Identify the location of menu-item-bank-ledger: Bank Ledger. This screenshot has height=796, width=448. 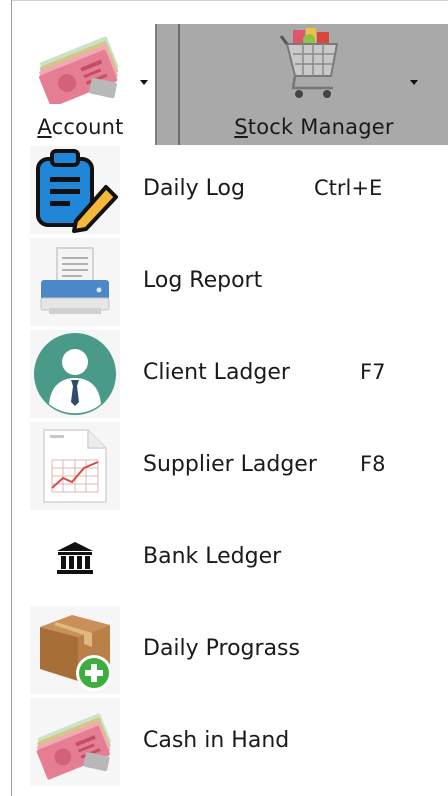
(230, 560).